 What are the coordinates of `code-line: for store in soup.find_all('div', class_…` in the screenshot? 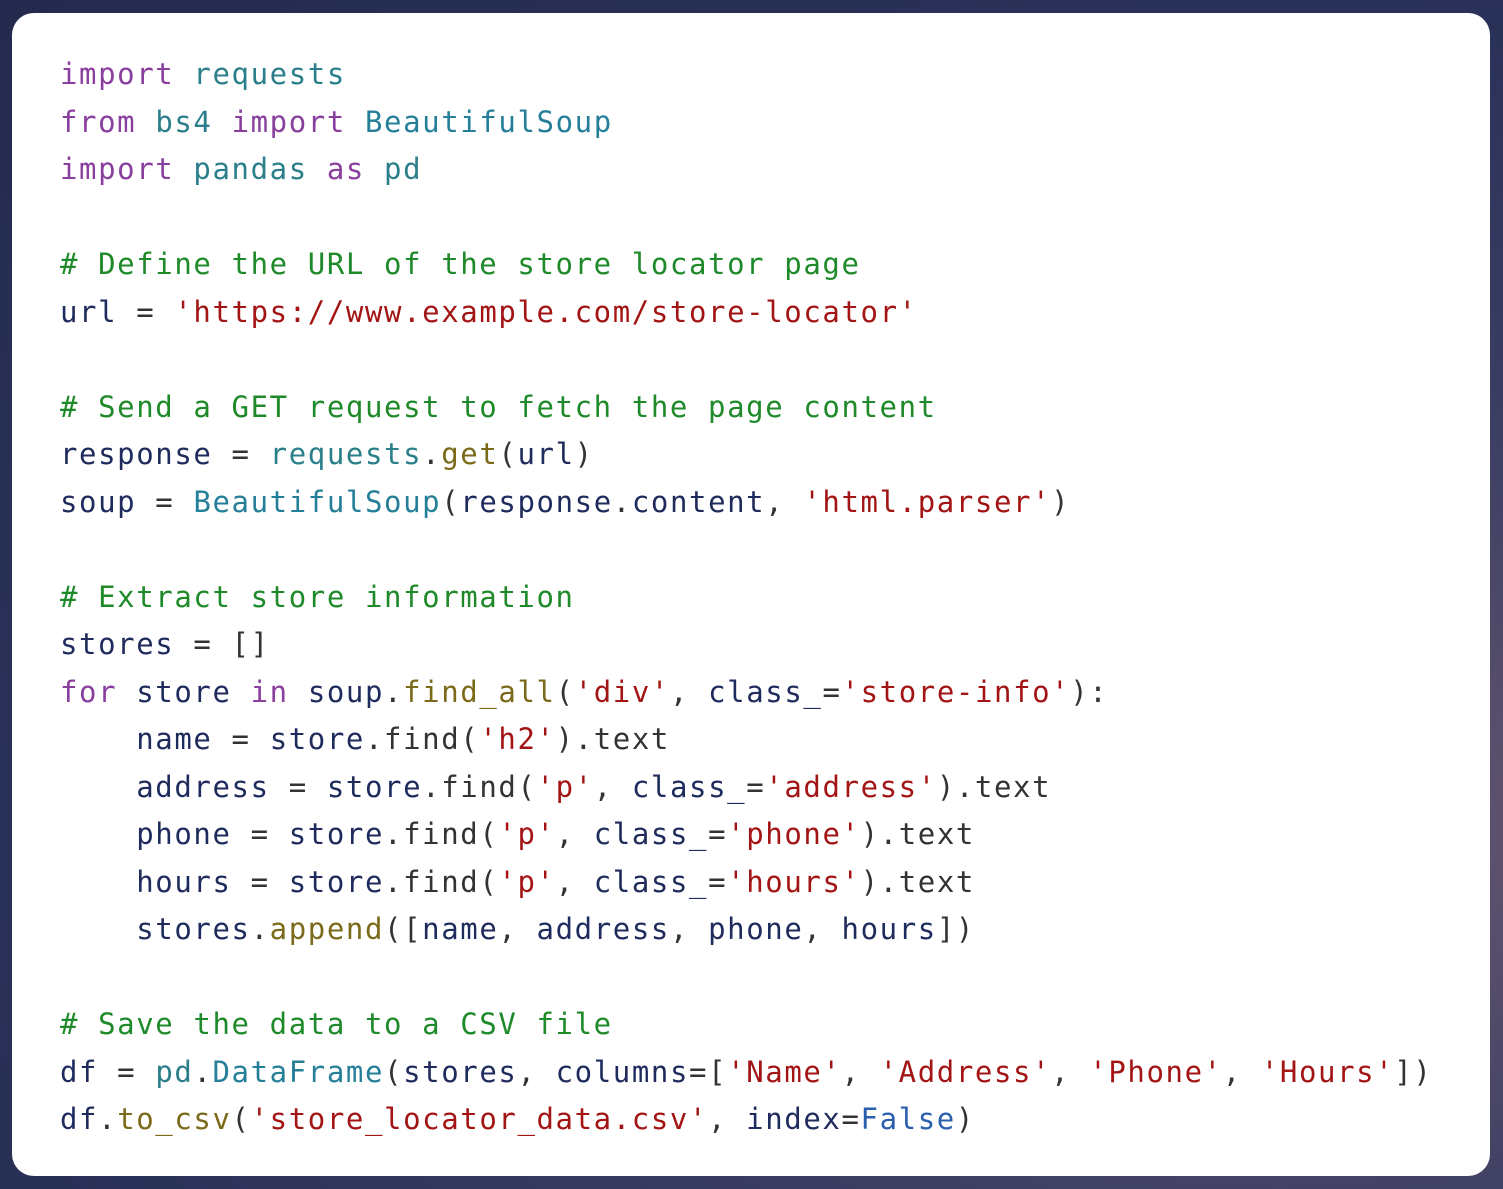 It's located at (746, 693).